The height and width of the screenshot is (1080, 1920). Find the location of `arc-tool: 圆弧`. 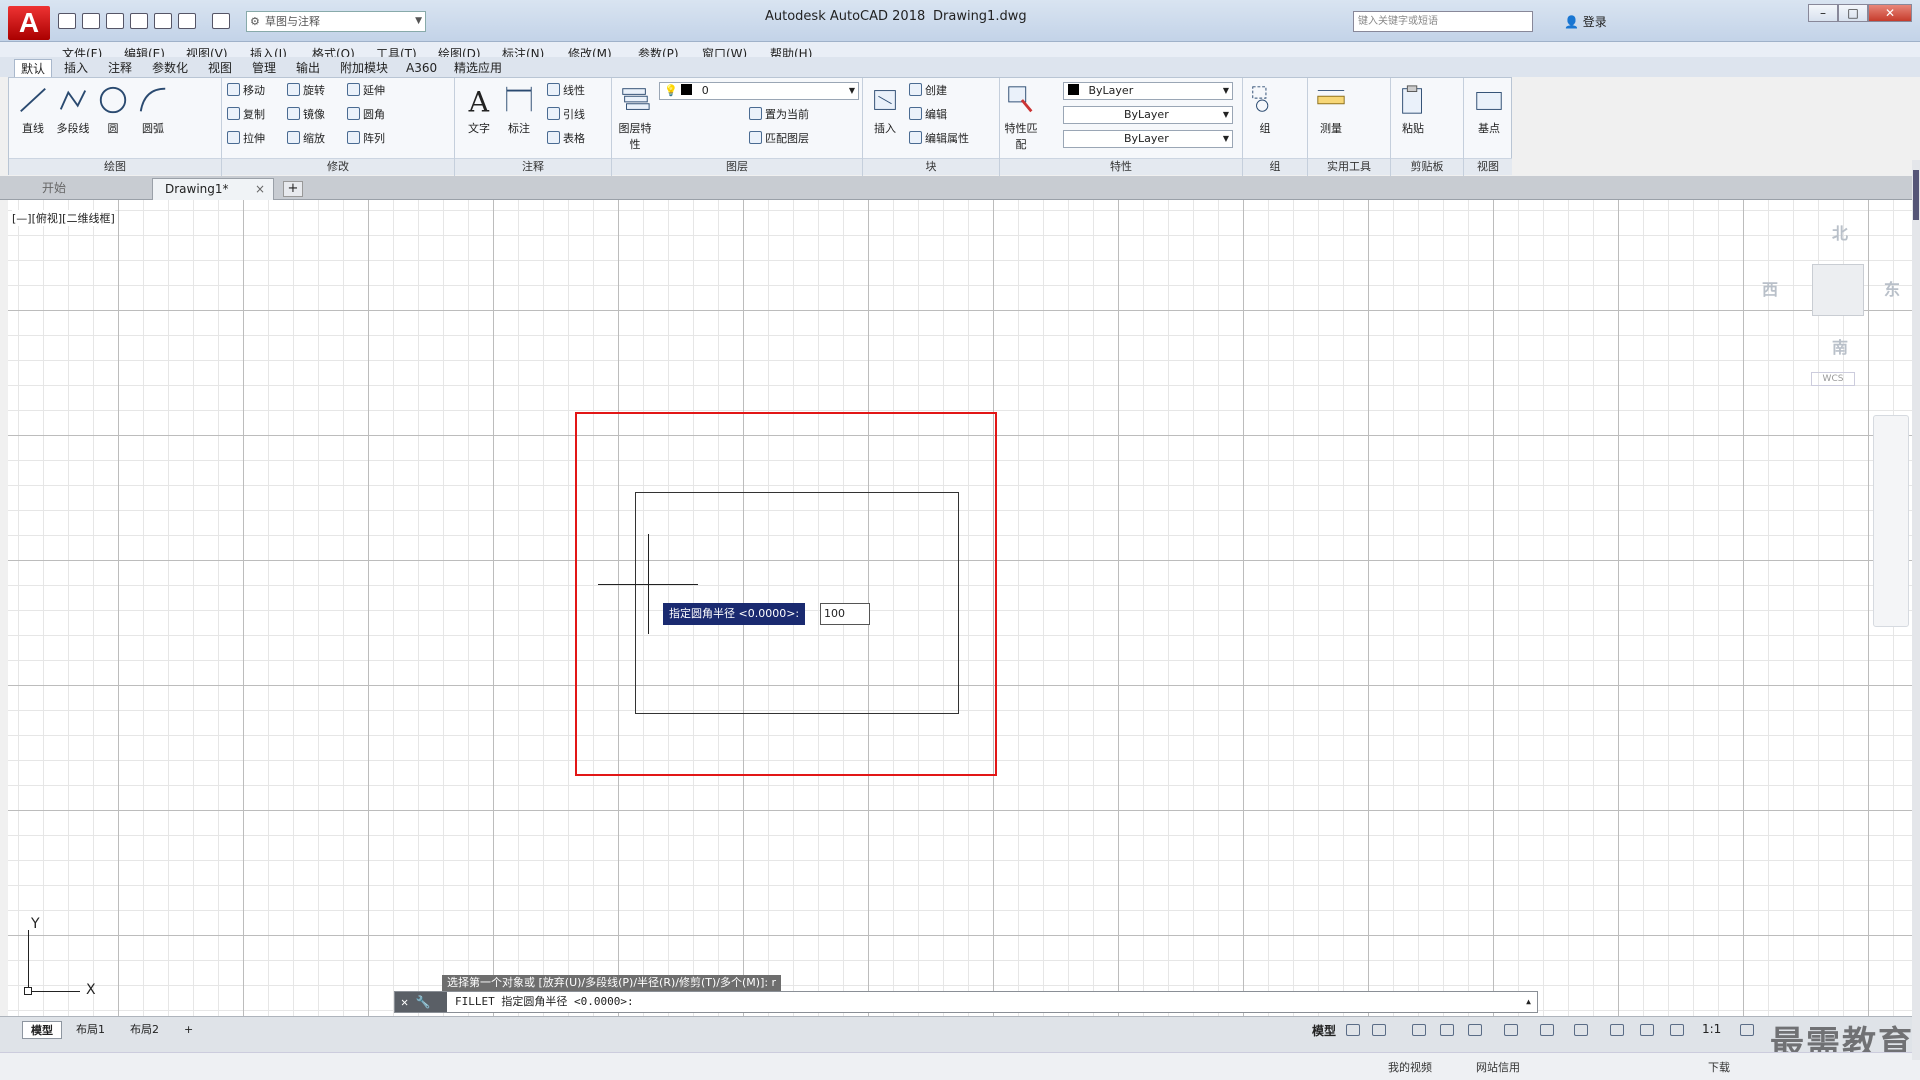

arc-tool: 圆弧 is located at coordinates (153, 109).